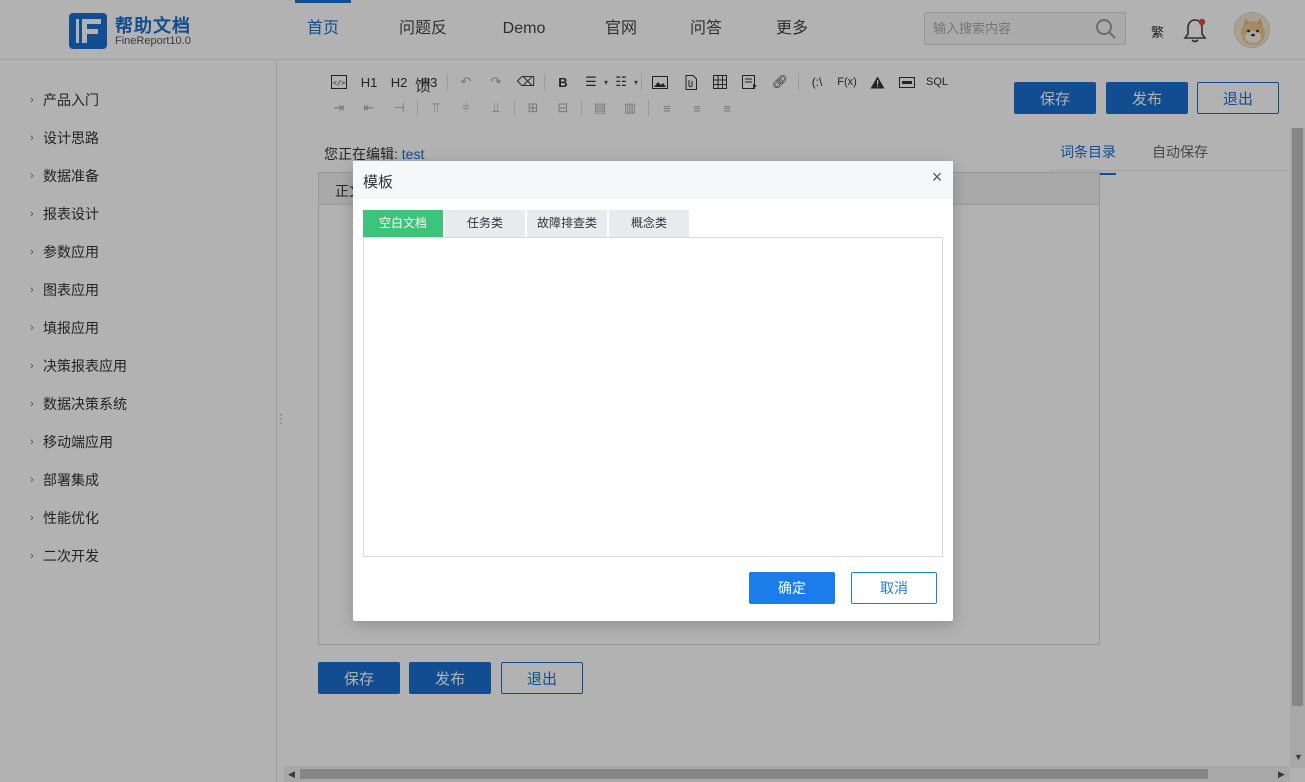  Describe the element at coordinates (403, 223) in the screenshot. I see `tab-blank-doc: 空白文档` at that location.